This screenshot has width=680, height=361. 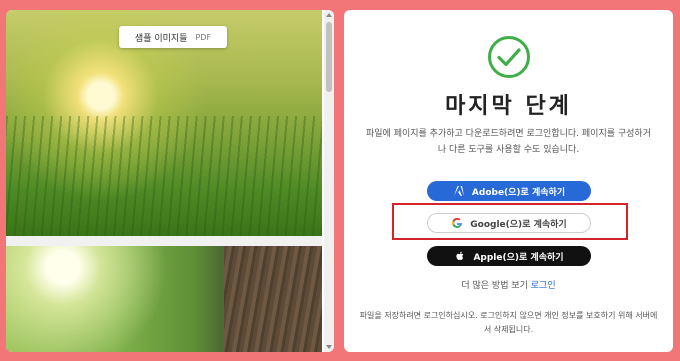 What do you see at coordinates (518, 257) in the screenshot?
I see `apple-button-label: Apple(으)로 계속하기` at bounding box center [518, 257].